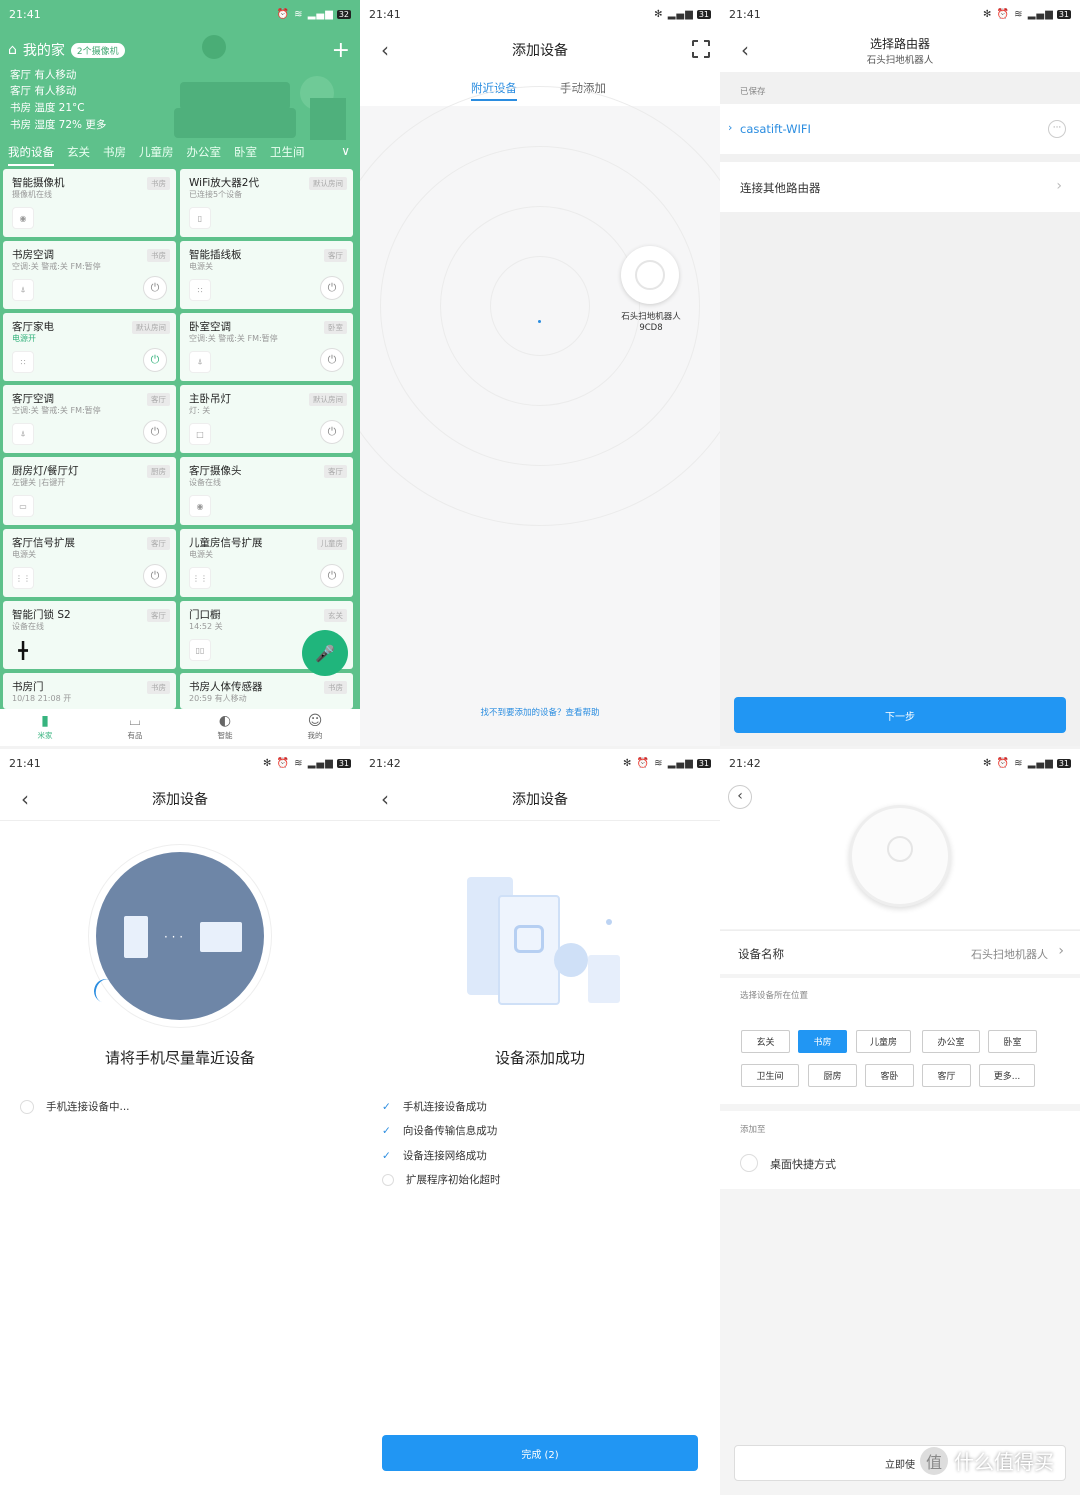  I want to click on room-tag: 默认房间, so click(151, 327).